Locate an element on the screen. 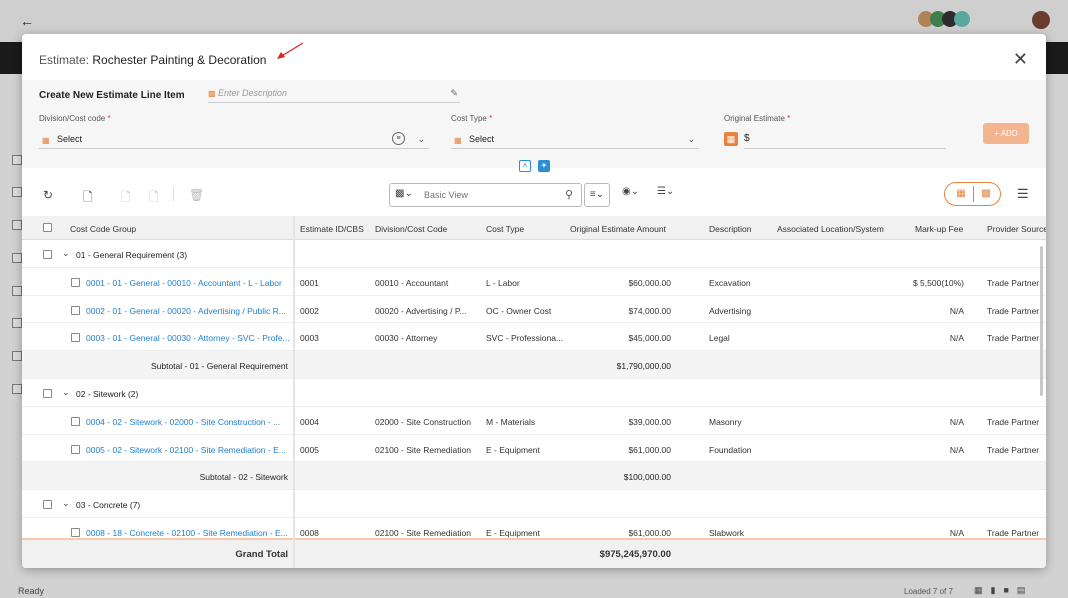  column-header: Cost Type is located at coordinates (505, 229).